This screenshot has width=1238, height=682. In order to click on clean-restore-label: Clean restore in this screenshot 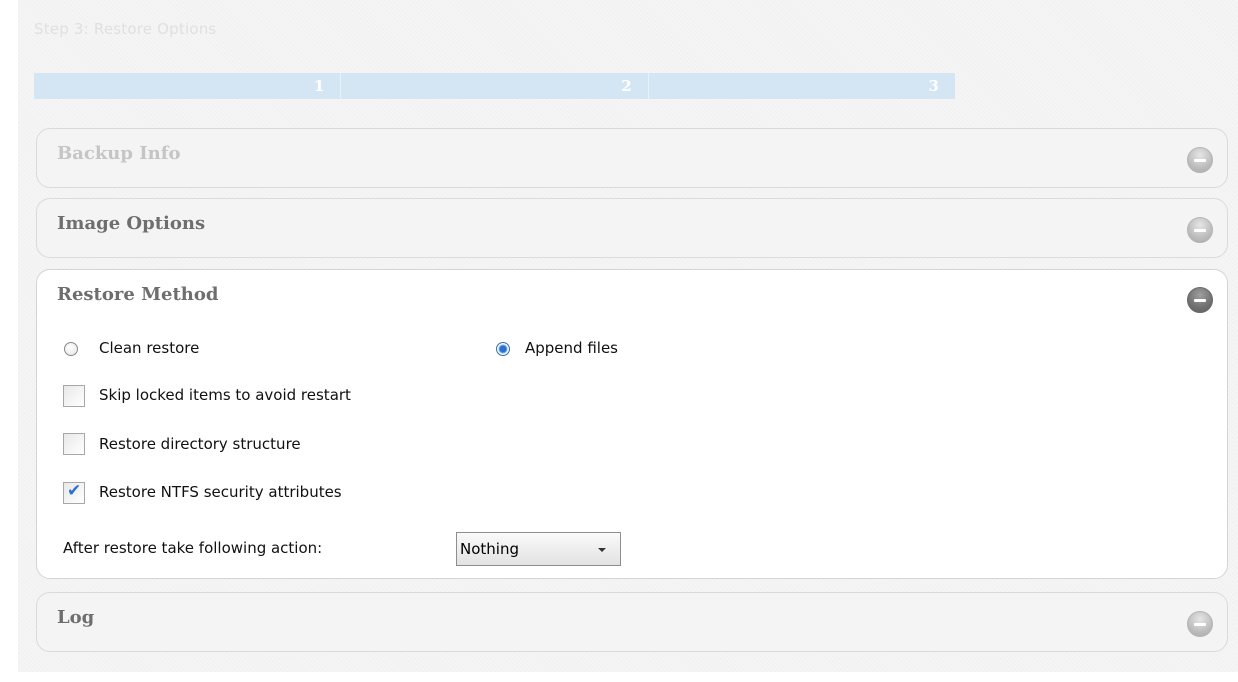, I will do `click(149, 348)`.